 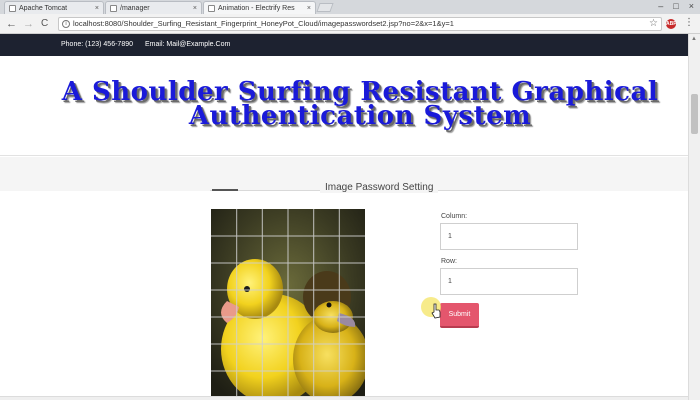 I want to click on row-input, so click(x=509, y=281).